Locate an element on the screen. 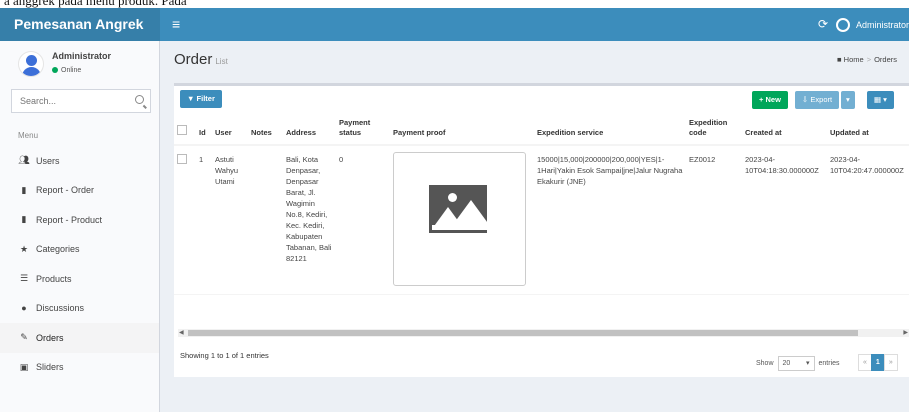 This screenshot has height=412, width=909. sidebar-item-sliders: ▣ Sliders is located at coordinates (79, 368).